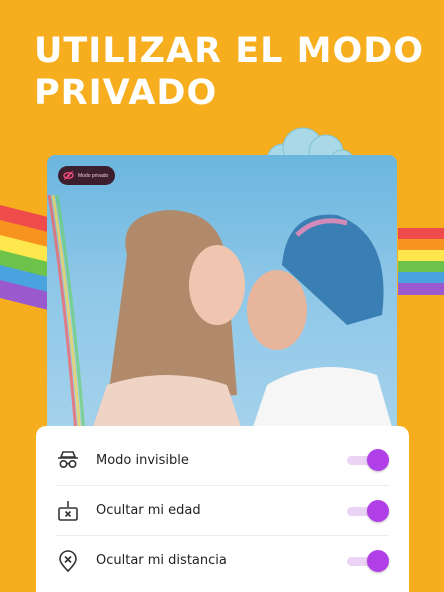 The width and height of the screenshot is (444, 592). I want to click on private-mode-badge-label: Modo privado, so click(93, 175).